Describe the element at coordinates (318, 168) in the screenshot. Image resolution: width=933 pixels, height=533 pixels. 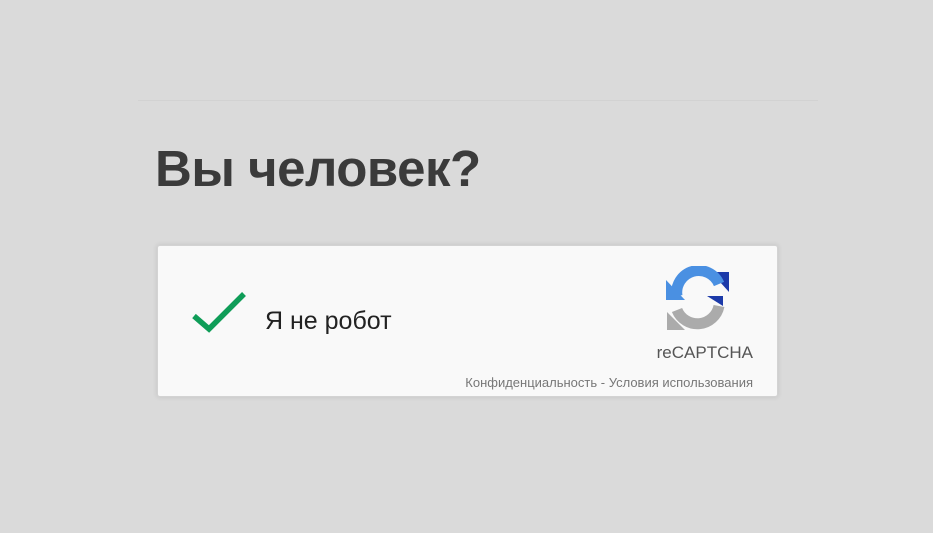
I see `page-title: Вы человек?` at that location.